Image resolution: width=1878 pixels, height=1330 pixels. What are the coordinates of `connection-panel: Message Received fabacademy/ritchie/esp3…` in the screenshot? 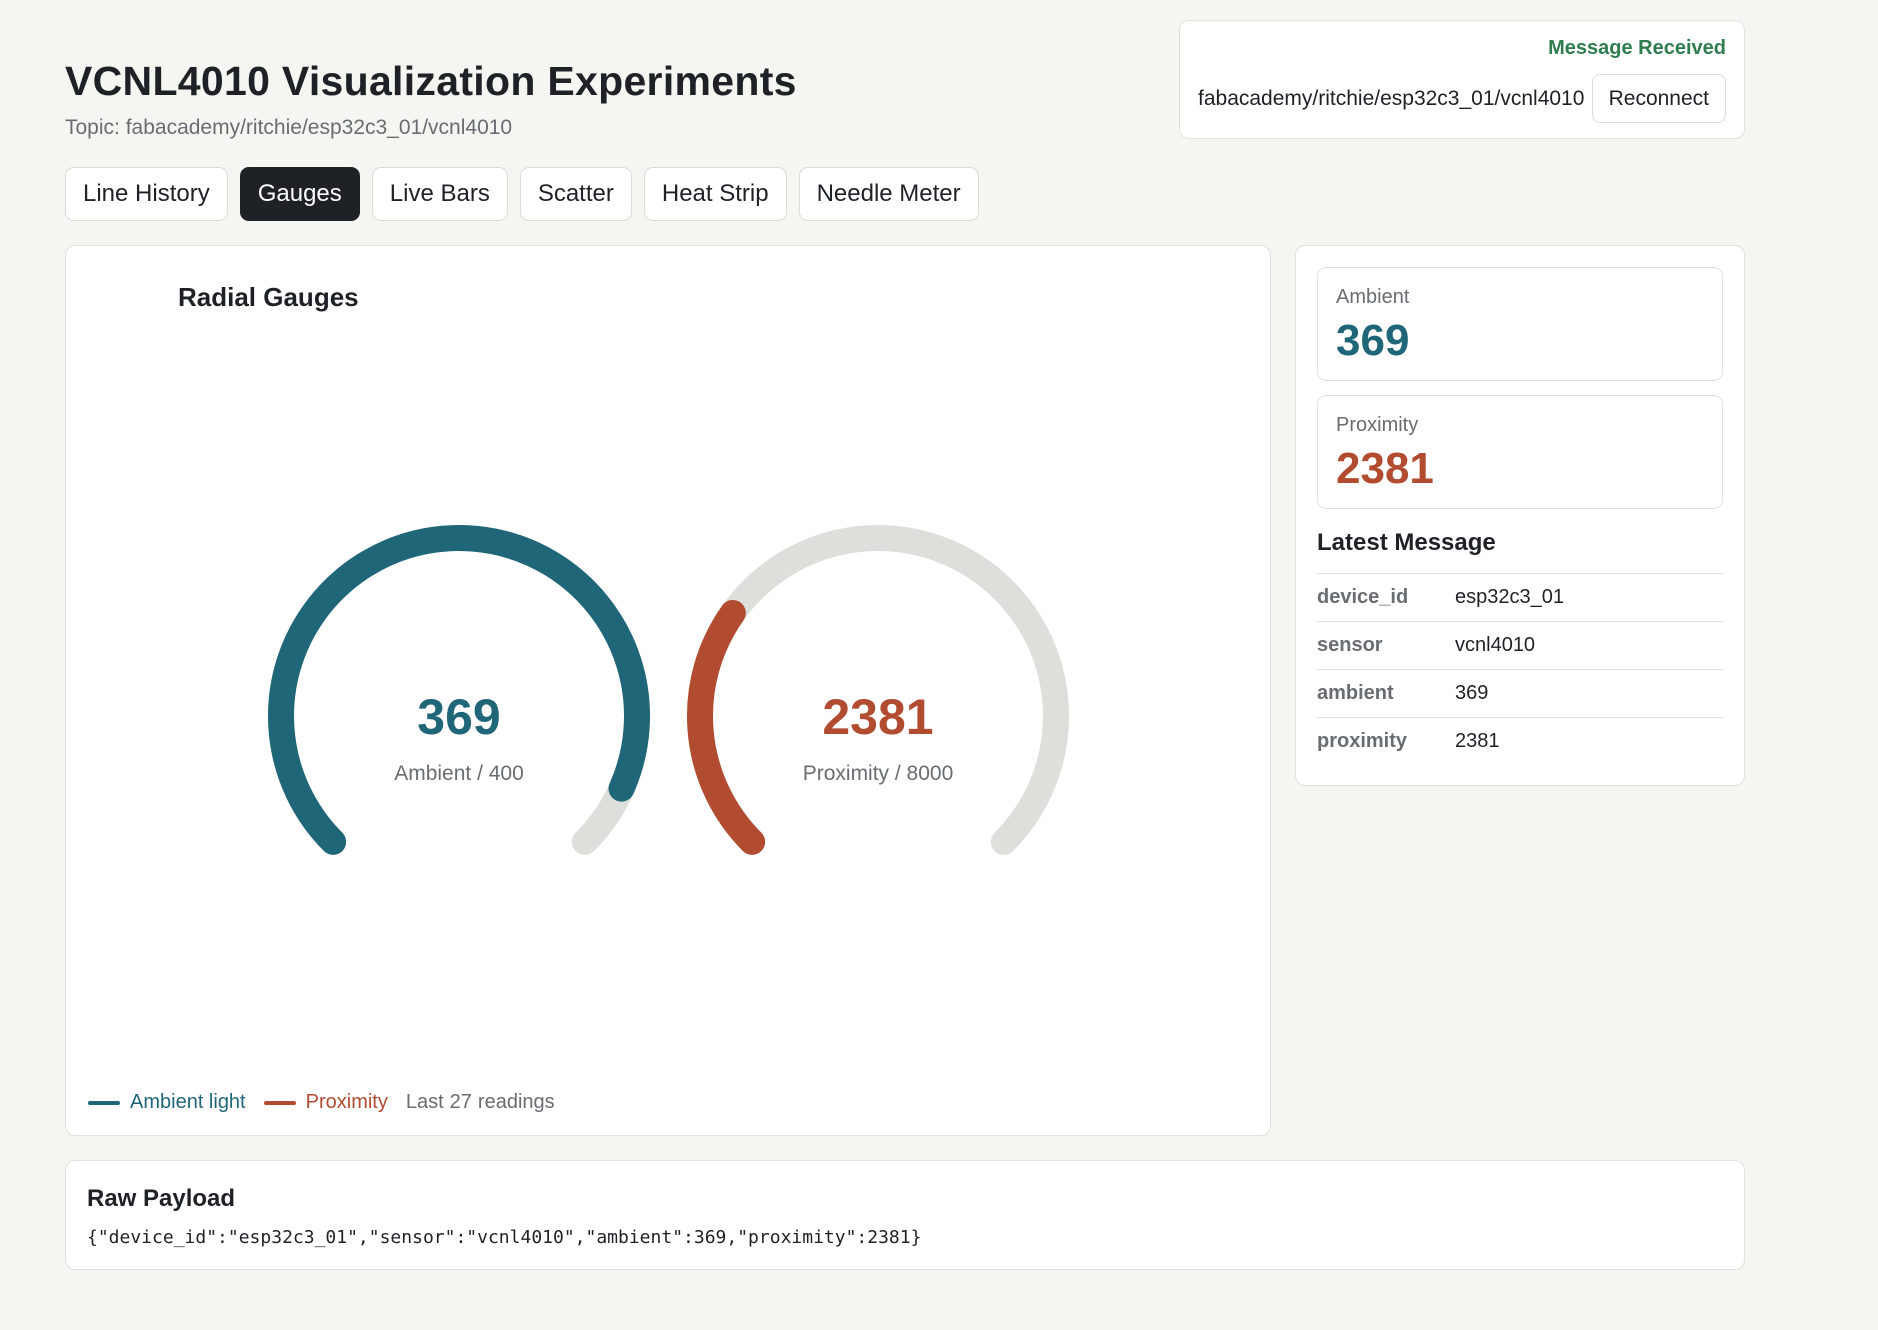 It's located at (1462, 79).